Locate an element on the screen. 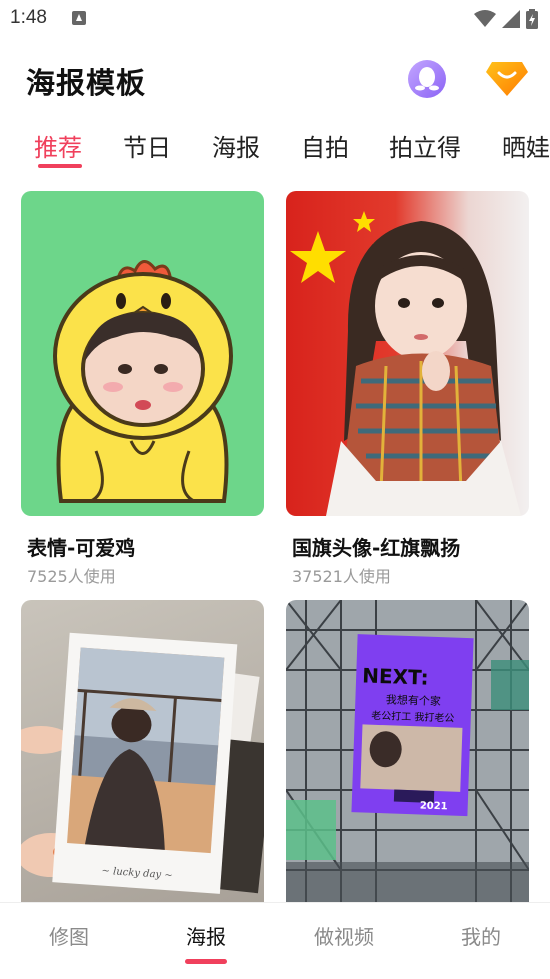  template-image: ~ lucky day ~ is located at coordinates (142, 751).